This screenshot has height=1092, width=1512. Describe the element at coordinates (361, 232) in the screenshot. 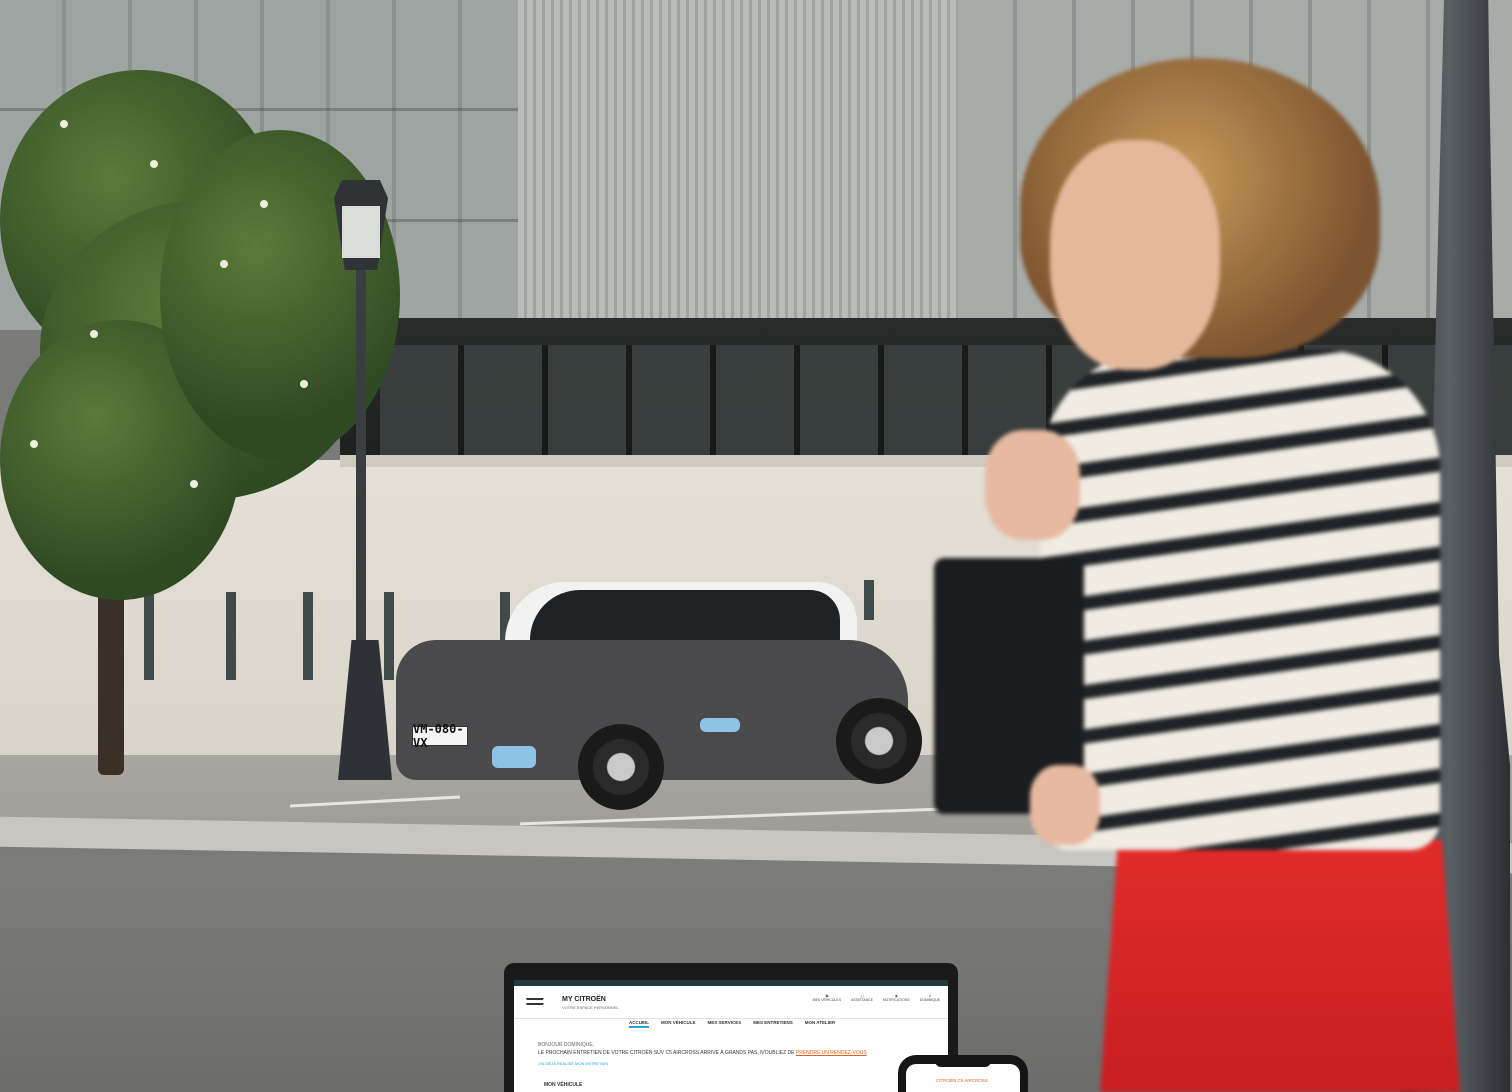

I see `street-lamp-glass` at that location.